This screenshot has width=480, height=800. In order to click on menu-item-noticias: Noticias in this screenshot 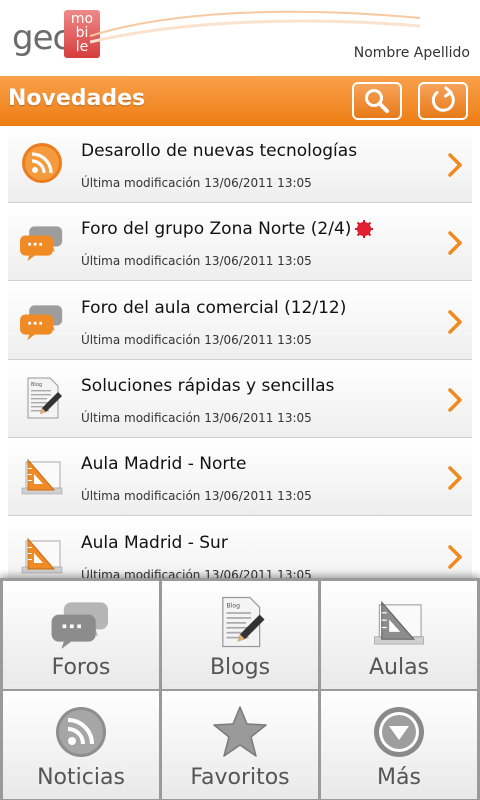, I will do `click(81, 745)`.